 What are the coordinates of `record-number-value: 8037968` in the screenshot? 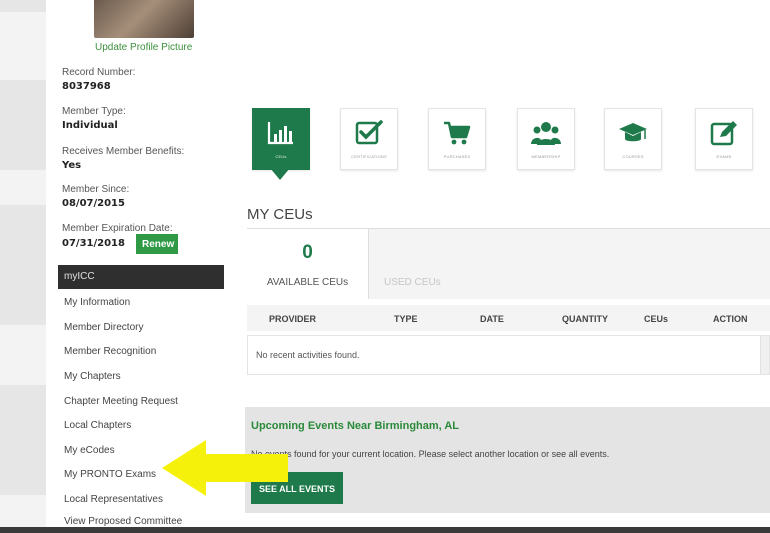 It's located at (86, 86).